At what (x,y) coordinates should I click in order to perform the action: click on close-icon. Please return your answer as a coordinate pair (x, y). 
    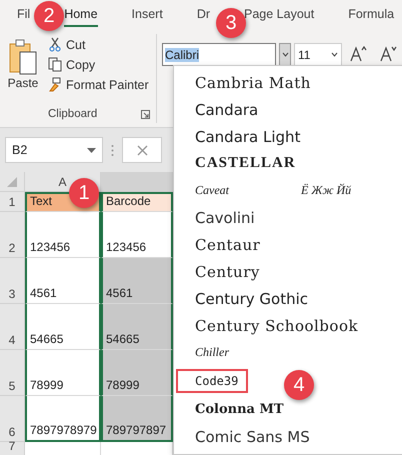
    Looking at the image, I should click on (142, 150).